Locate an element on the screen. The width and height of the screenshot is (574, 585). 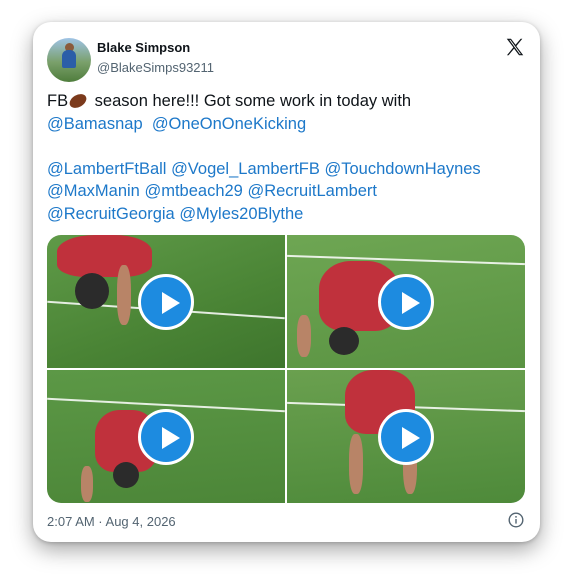
mention-link: @LambertFtBall is located at coordinates (106, 169).